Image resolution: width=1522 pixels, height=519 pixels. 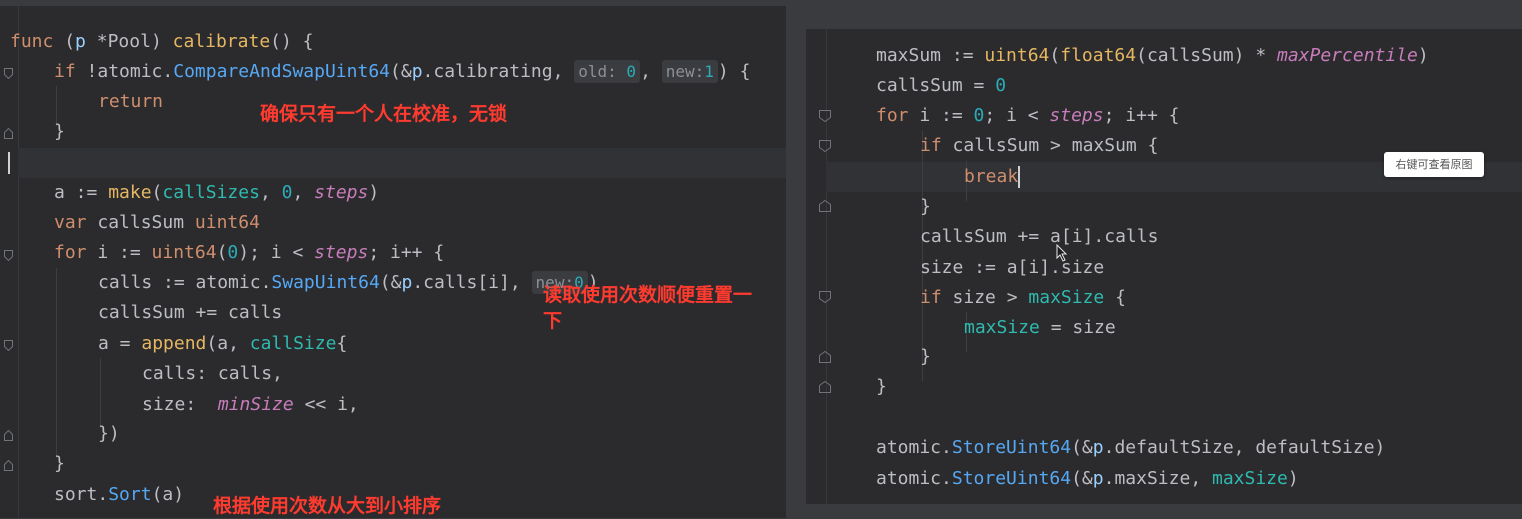 I want to click on punct: (, so click(x=1055, y=55).